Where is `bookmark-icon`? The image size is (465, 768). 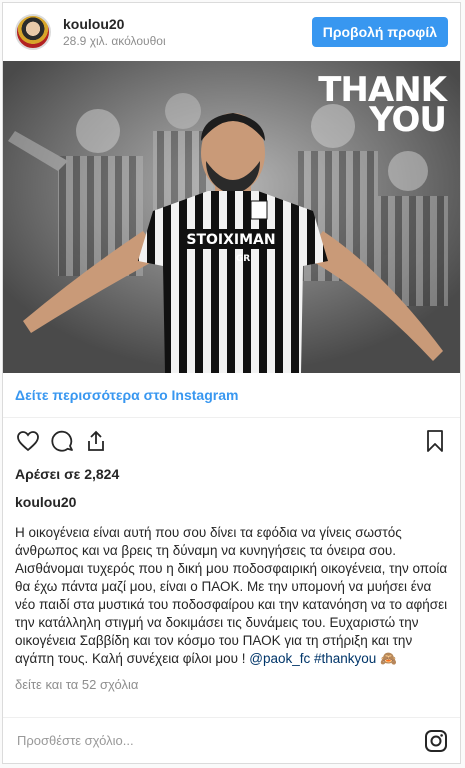 bookmark-icon is located at coordinates (435, 441).